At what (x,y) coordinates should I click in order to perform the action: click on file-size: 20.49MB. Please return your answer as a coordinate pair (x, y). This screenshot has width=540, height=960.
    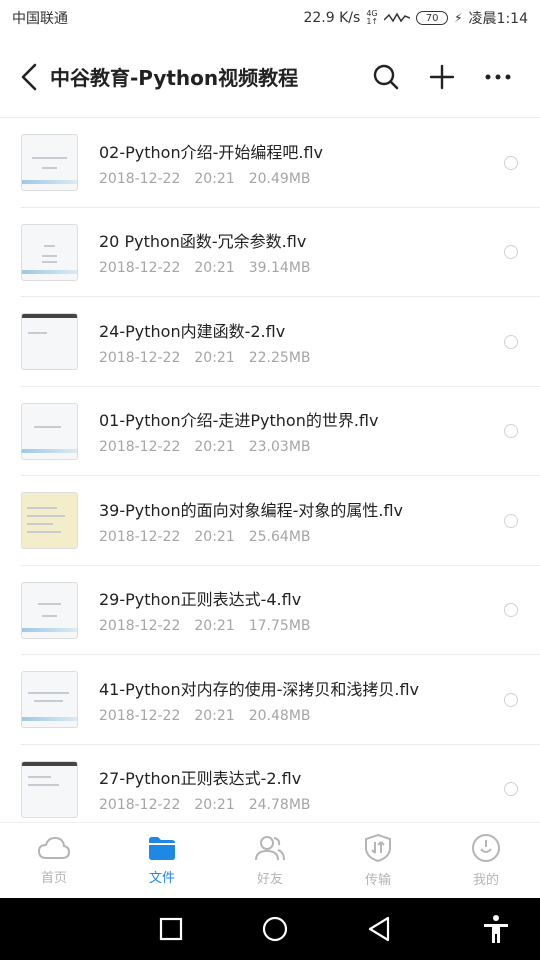
    Looking at the image, I should click on (279, 178).